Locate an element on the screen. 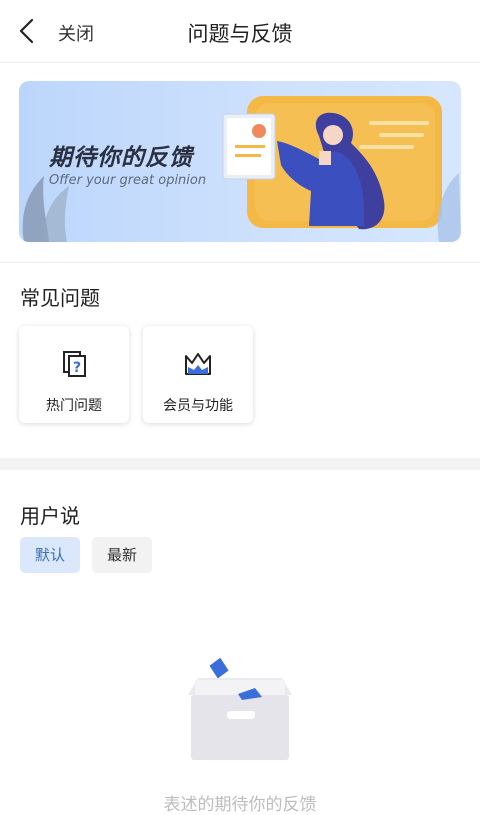 The image size is (480, 815). hot-questions-card: ? 热门问题 is located at coordinates (74, 374).